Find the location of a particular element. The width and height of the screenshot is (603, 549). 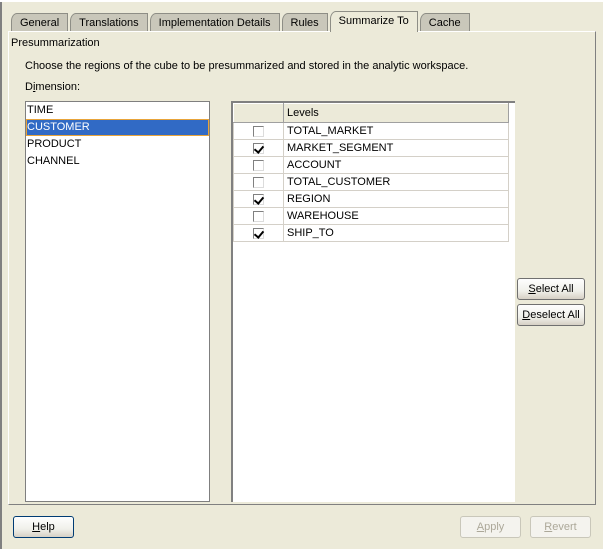

deselect-all-label: eselect All is located at coordinates (555, 315).